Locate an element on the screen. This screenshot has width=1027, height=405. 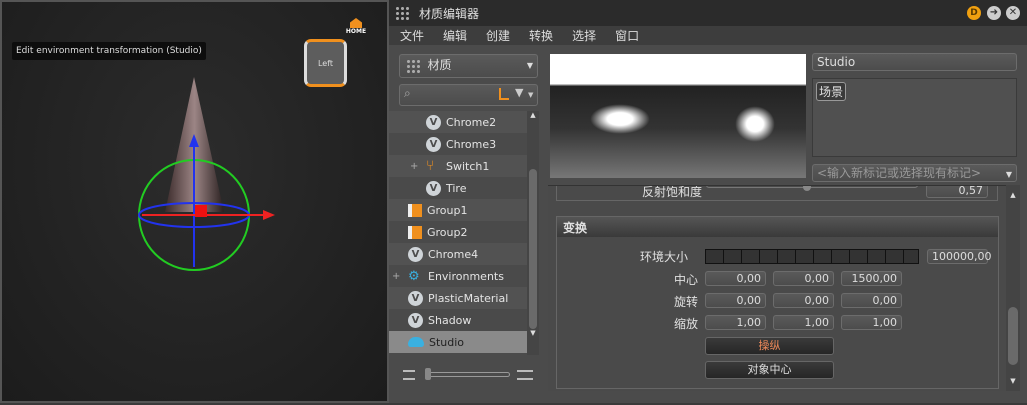
tree-item-label: Environments is located at coordinates (466, 276).